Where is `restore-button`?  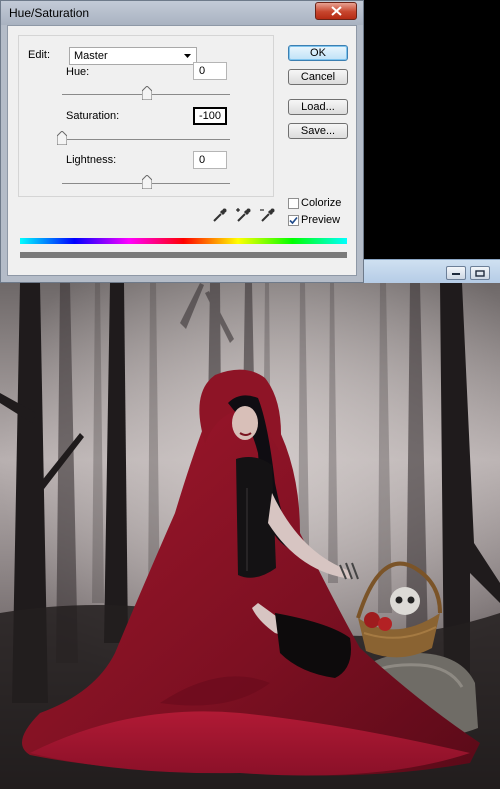
restore-button is located at coordinates (480, 273).